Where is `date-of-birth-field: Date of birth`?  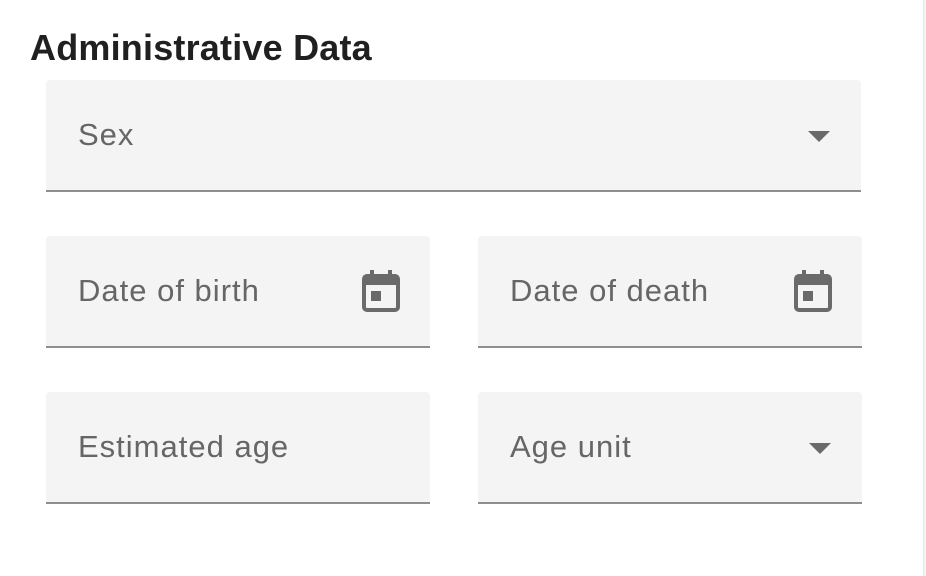
date-of-birth-field: Date of birth is located at coordinates (238, 292).